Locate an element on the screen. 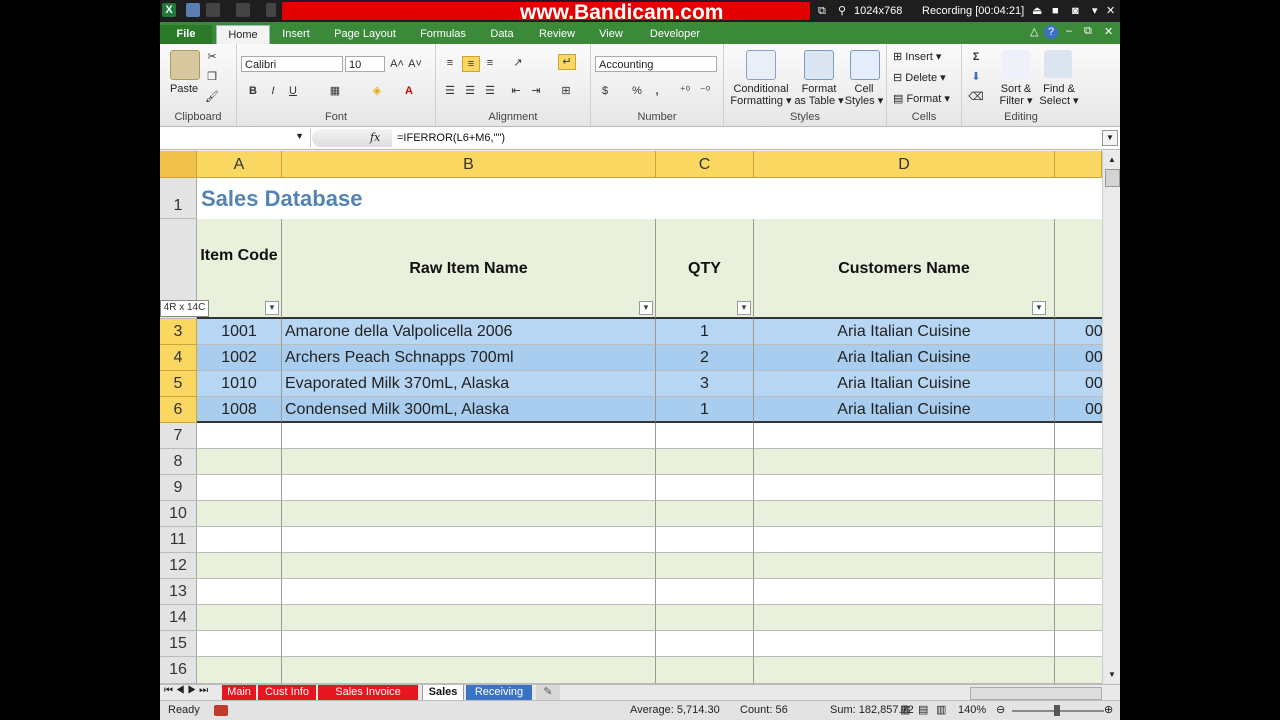 The width and height of the screenshot is (1280, 720). normal-view-icon: ▦ is located at coordinates (905, 710).